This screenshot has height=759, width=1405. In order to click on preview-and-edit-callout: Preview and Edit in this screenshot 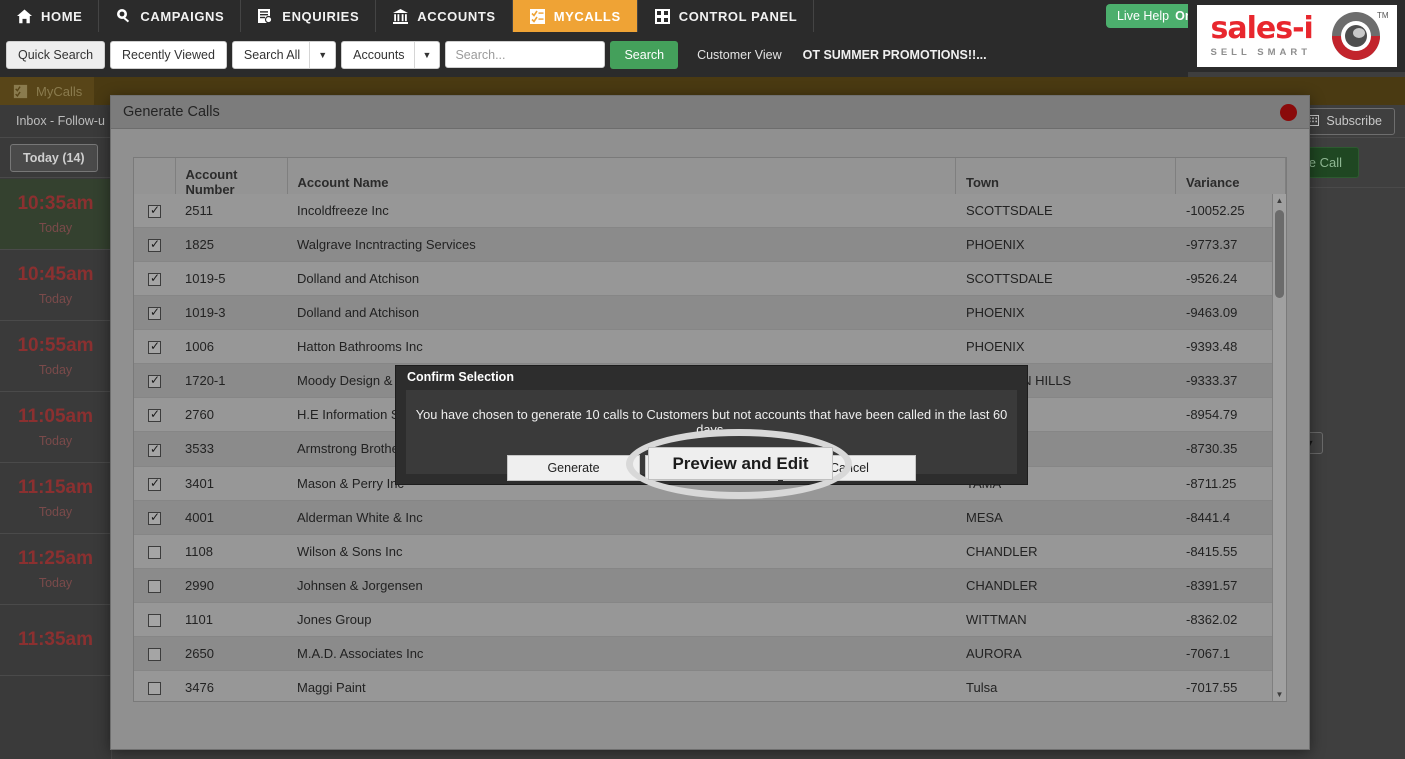, I will do `click(740, 463)`.